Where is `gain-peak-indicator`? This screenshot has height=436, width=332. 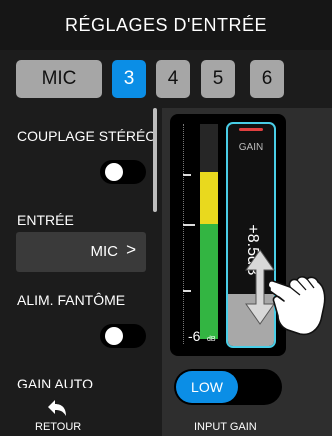
gain-peak-indicator is located at coordinates (251, 129).